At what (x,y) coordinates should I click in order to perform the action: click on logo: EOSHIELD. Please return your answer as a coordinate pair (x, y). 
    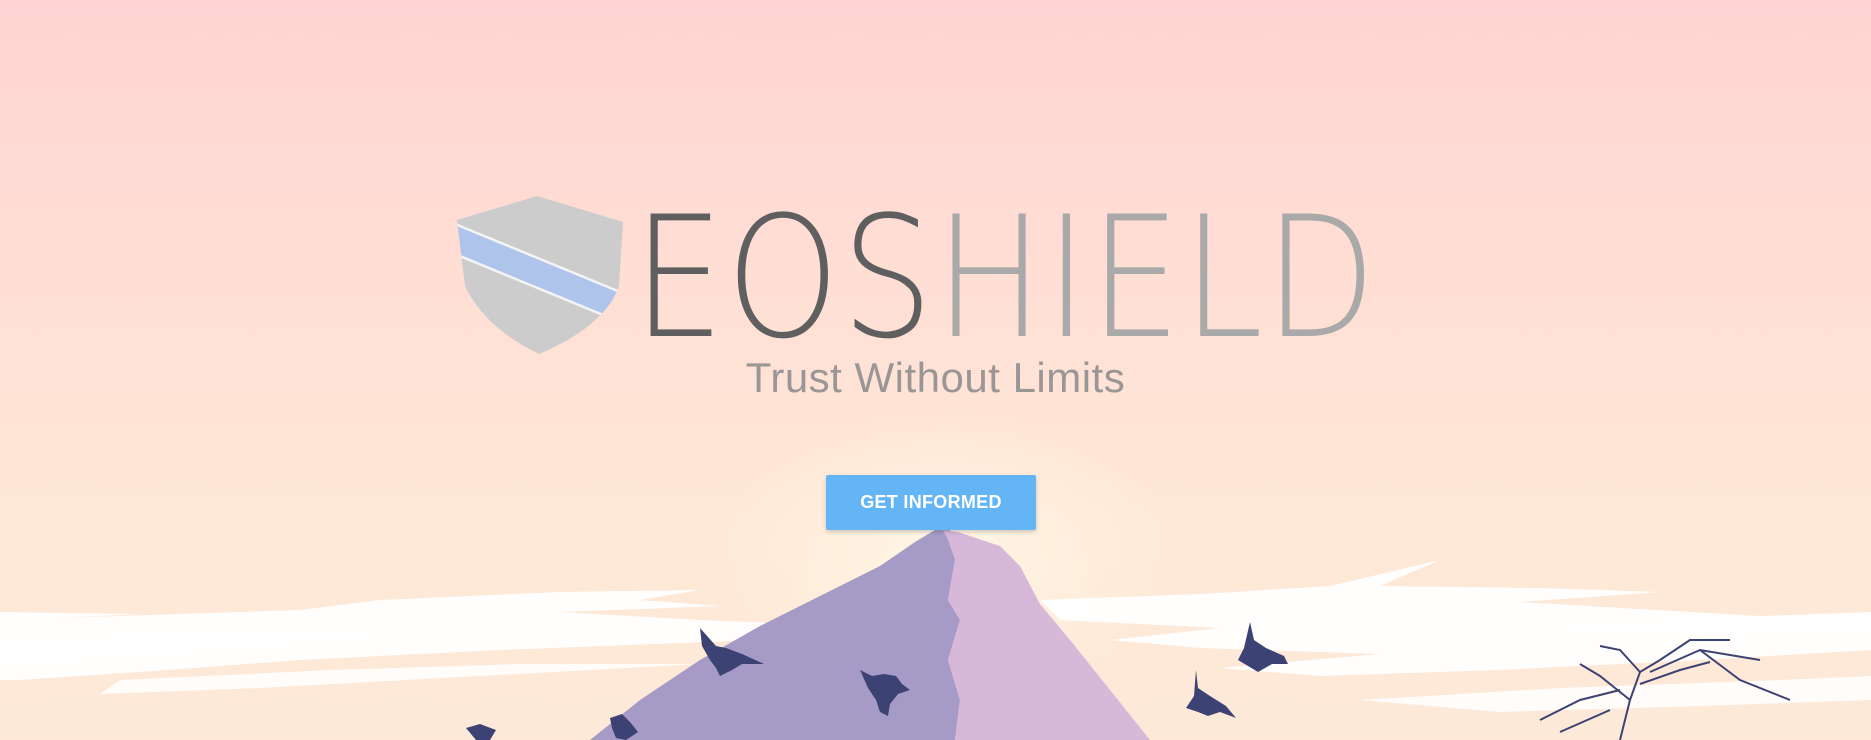
    Looking at the image, I should click on (935, 280).